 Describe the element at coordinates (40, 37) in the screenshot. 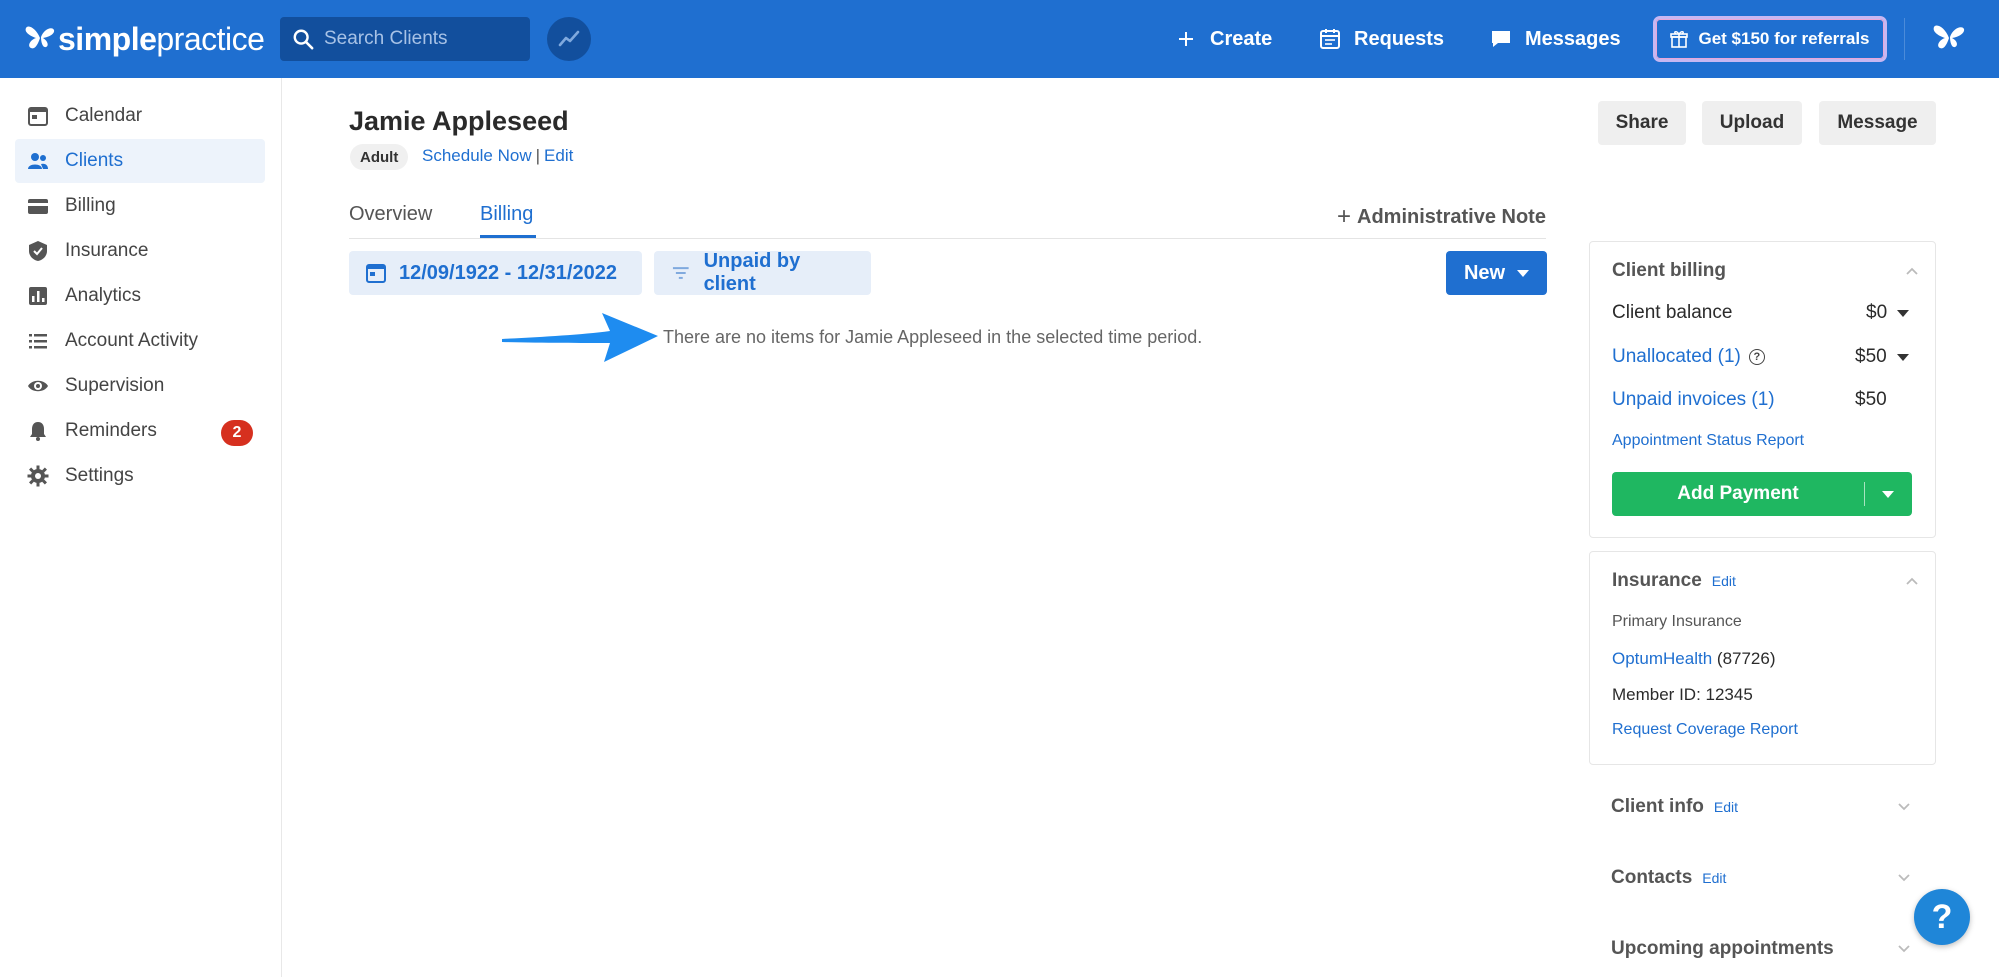

I see `butterfly-logo-icon` at that location.